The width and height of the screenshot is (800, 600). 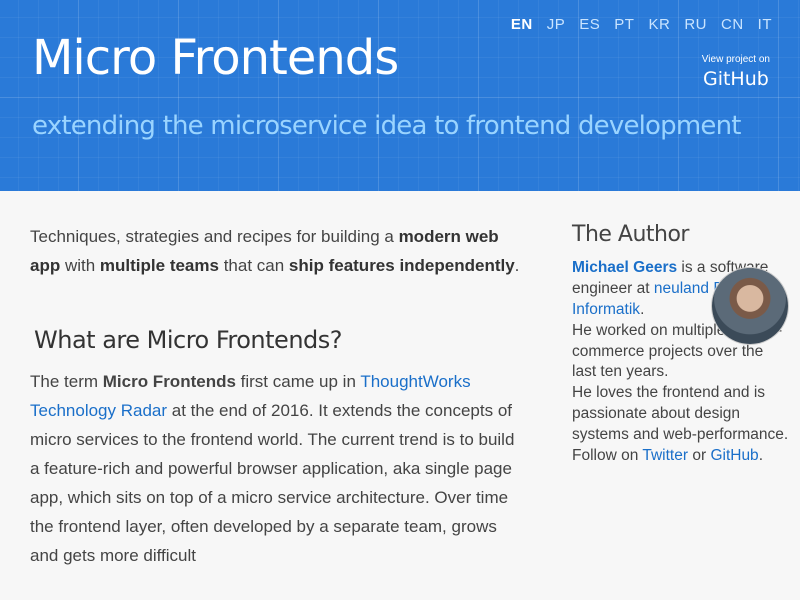 I want to click on section-bold-1: Micro Frontends, so click(x=169, y=381).